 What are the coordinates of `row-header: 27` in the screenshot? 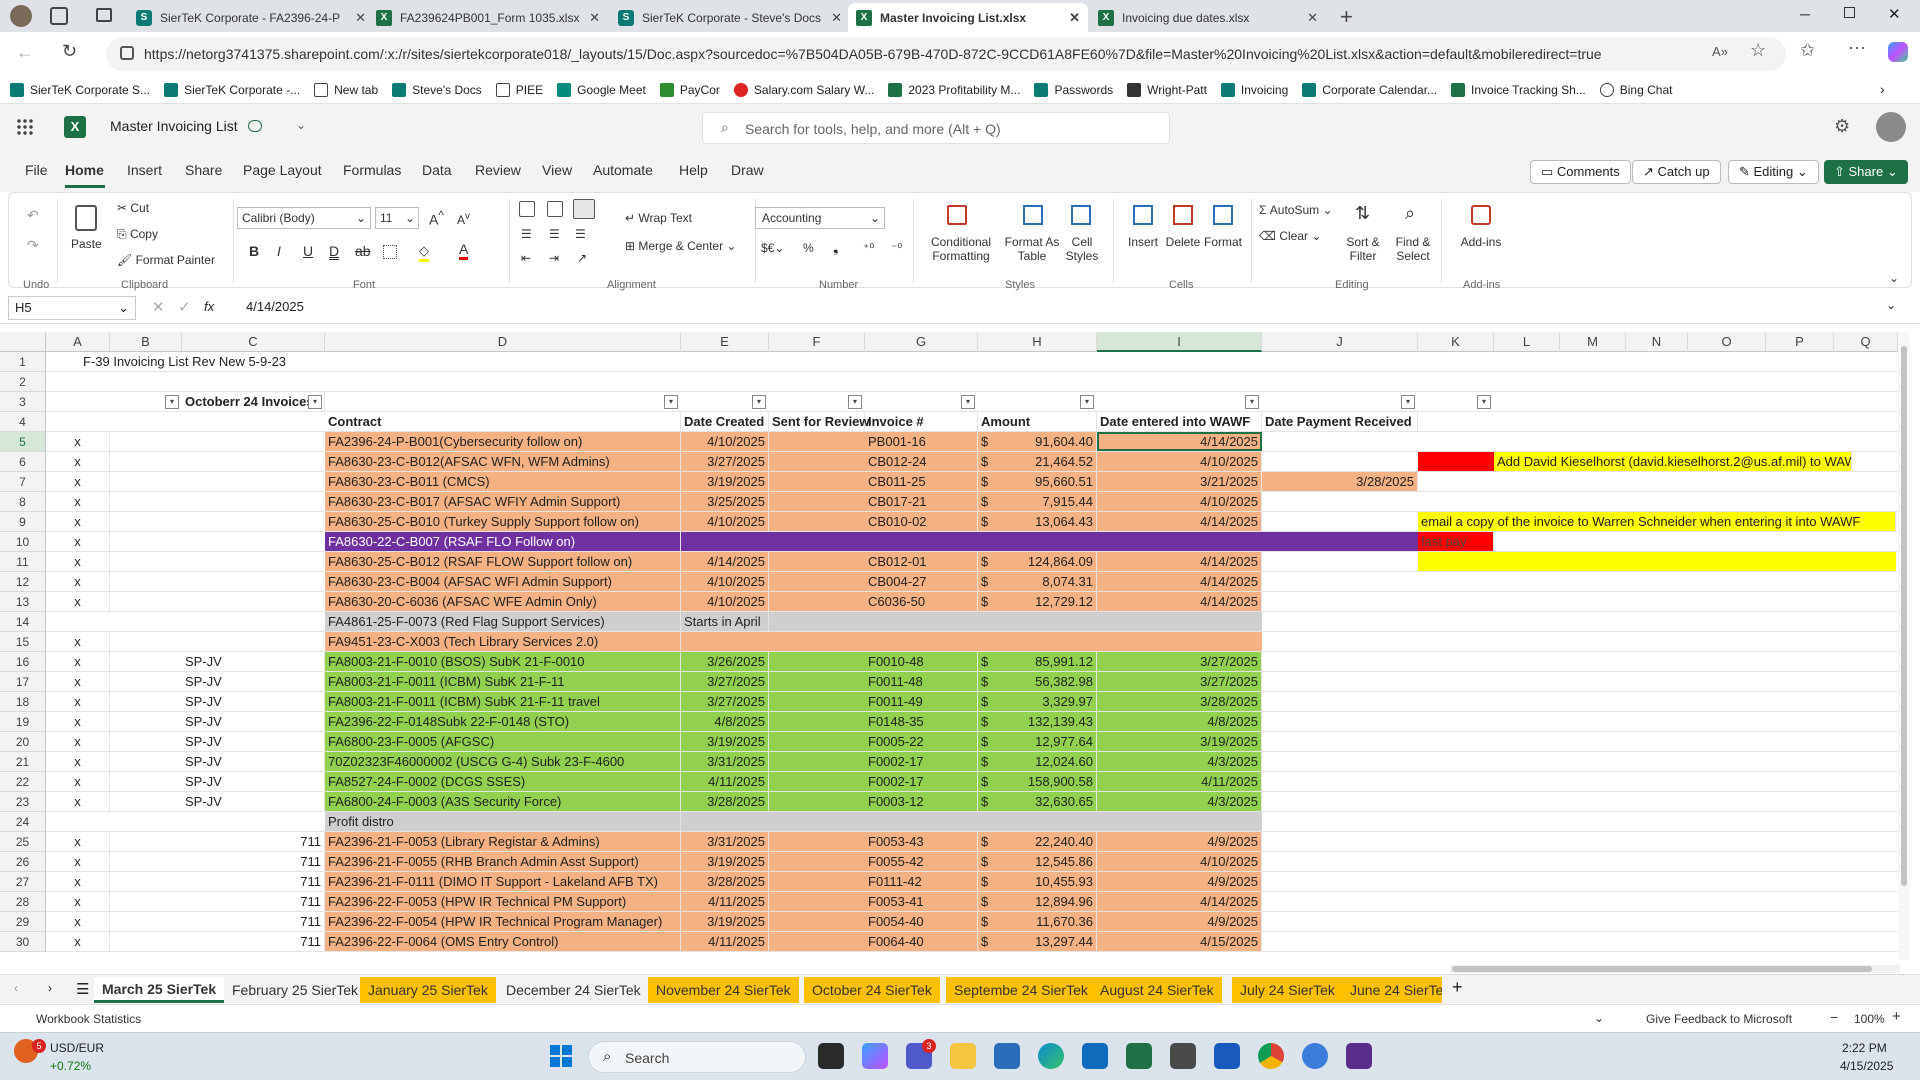 It's located at (23, 882).